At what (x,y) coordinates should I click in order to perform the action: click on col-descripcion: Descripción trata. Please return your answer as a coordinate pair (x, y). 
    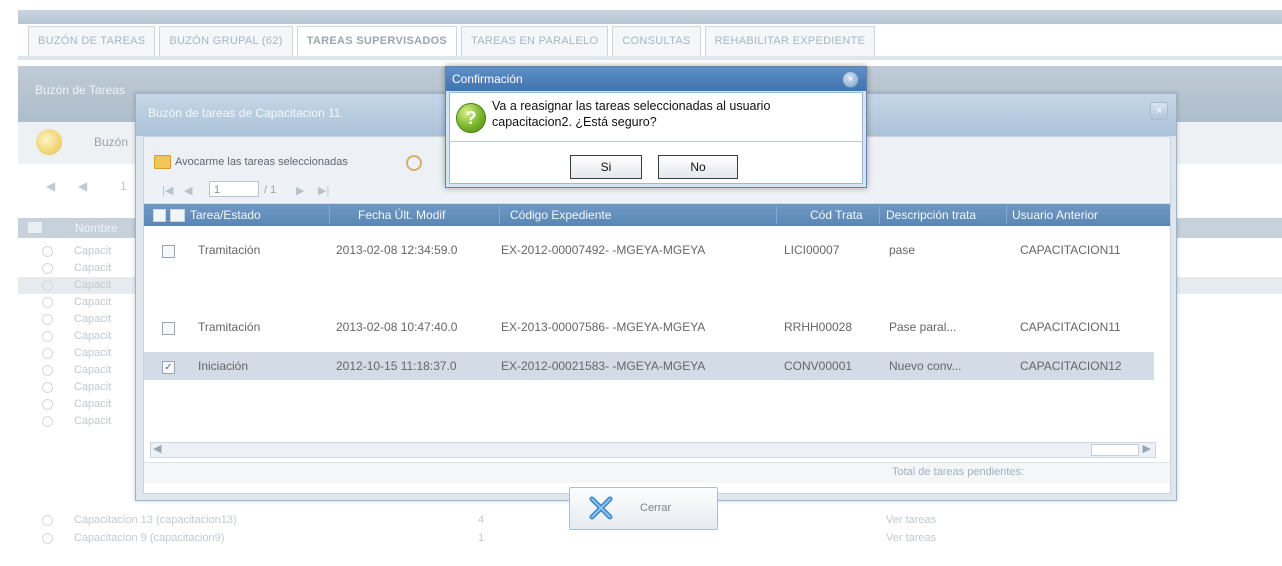
    Looking at the image, I should click on (931, 215).